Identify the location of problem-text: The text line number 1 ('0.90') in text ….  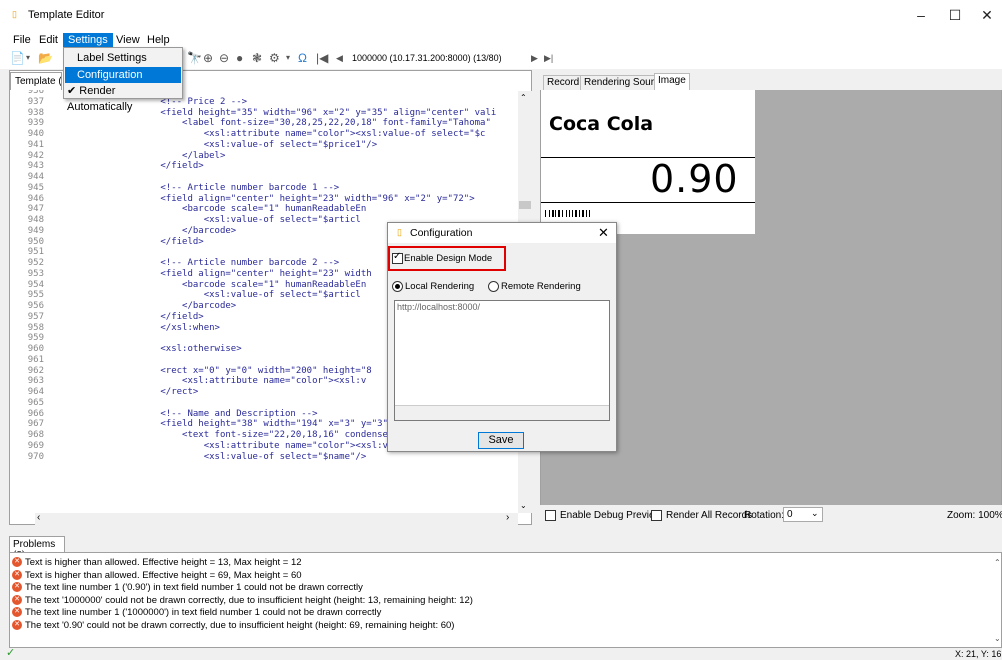
(194, 587).